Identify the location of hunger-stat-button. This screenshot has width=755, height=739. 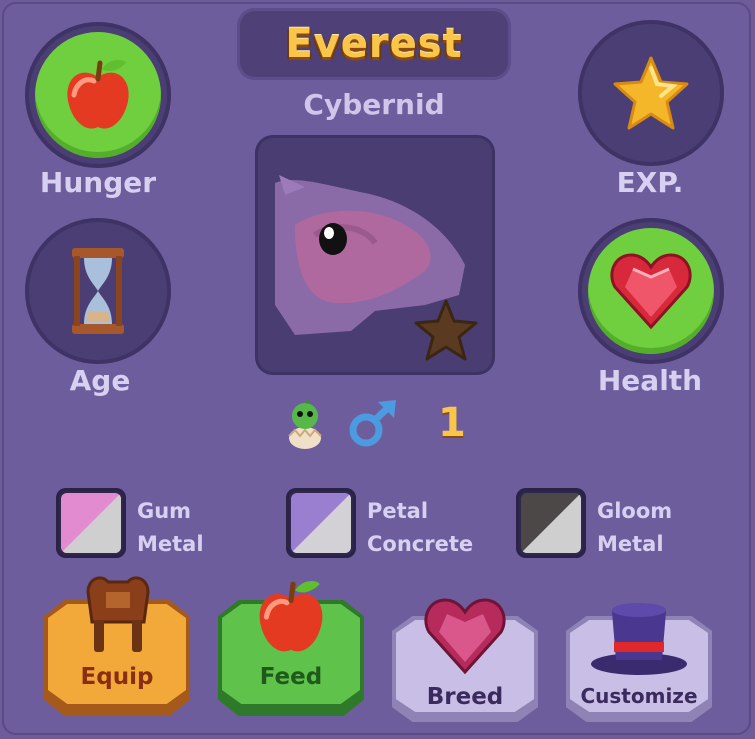
(98, 95).